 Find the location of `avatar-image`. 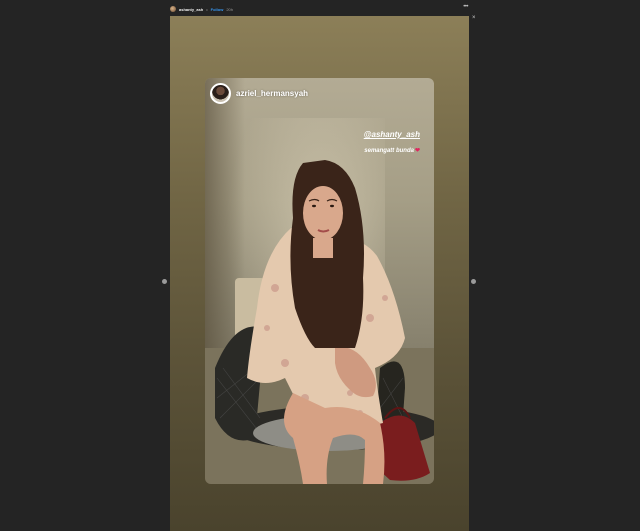

avatar-image is located at coordinates (220, 93).